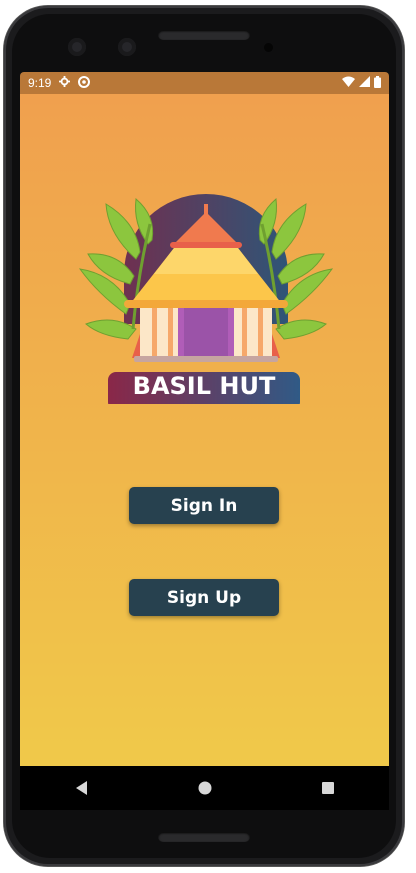  What do you see at coordinates (40, 83) in the screenshot?
I see `status-time: 9:19` at bounding box center [40, 83].